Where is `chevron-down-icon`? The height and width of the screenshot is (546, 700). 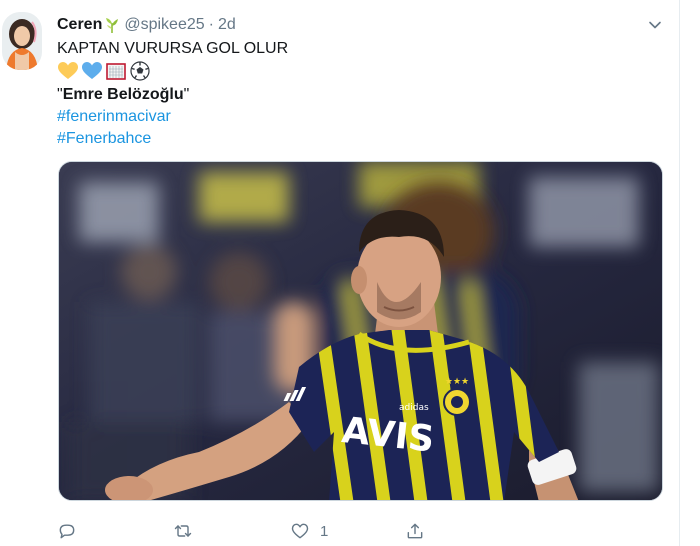 chevron-down-icon is located at coordinates (655, 25).